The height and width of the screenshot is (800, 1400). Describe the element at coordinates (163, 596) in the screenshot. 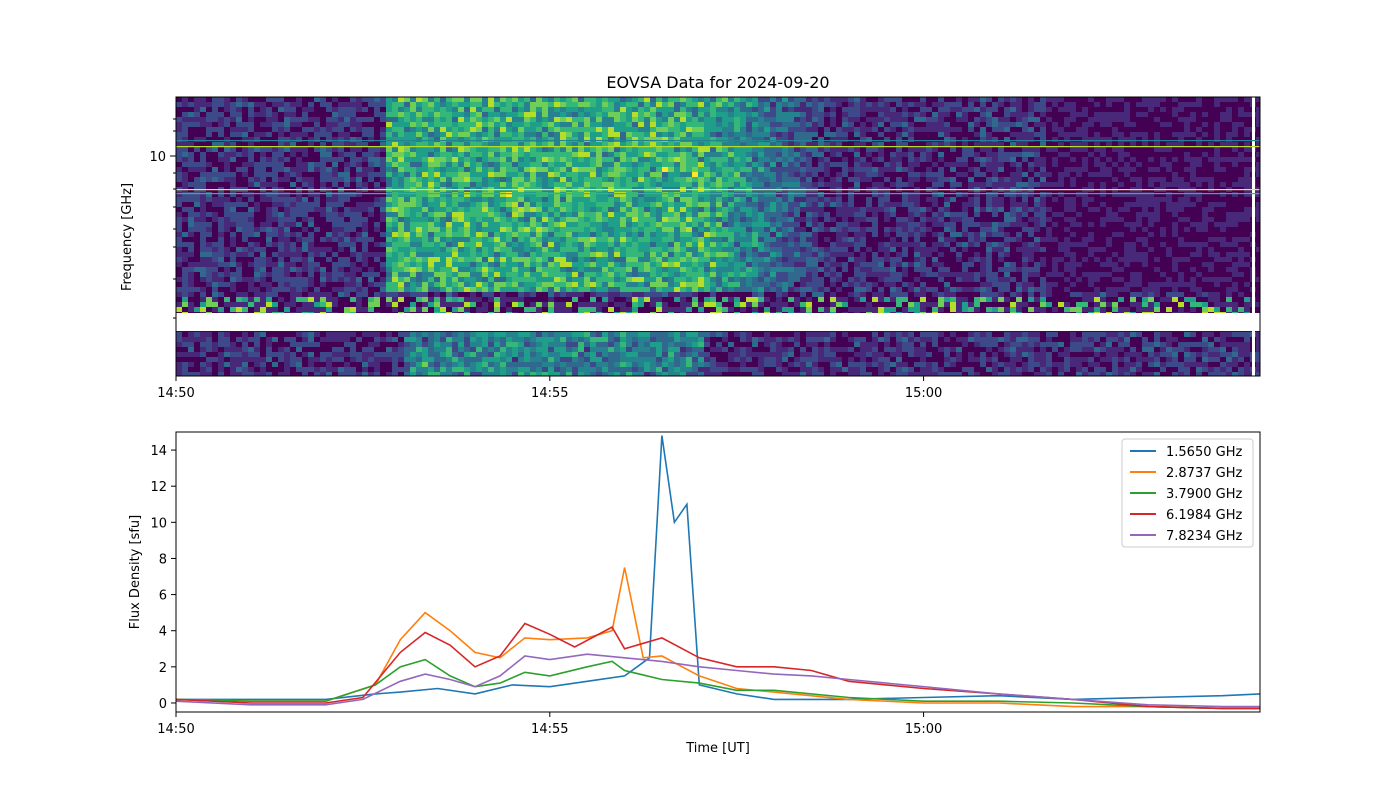

I see `lightcurve-y-tick-label: 6` at that location.